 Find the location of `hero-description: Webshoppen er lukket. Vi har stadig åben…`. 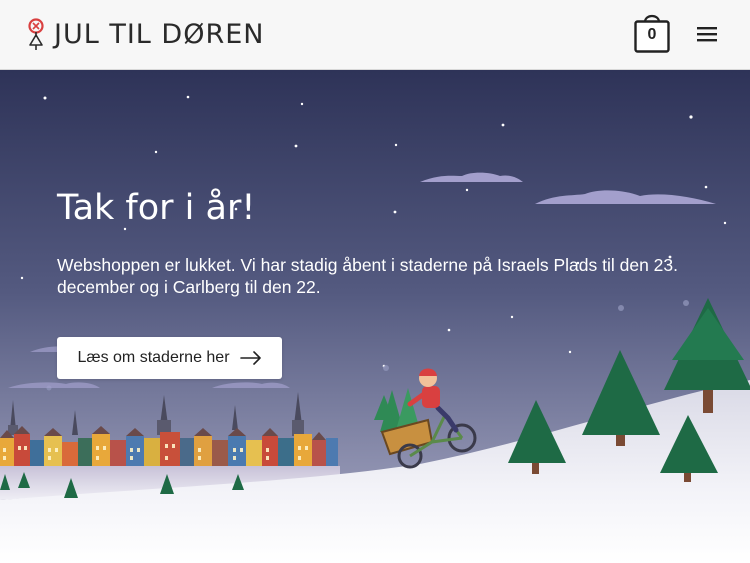

hero-description: Webshoppen er lukket. Vi har stadig åben… is located at coordinates (367, 276).